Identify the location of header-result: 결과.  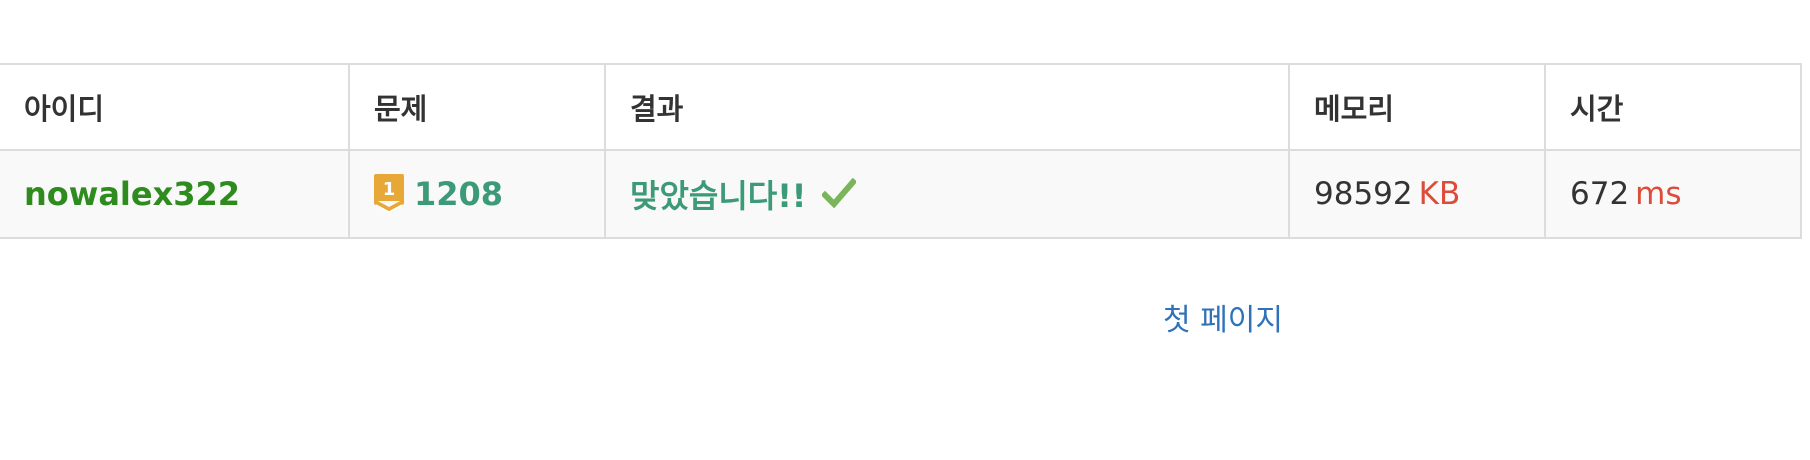
(947, 107).